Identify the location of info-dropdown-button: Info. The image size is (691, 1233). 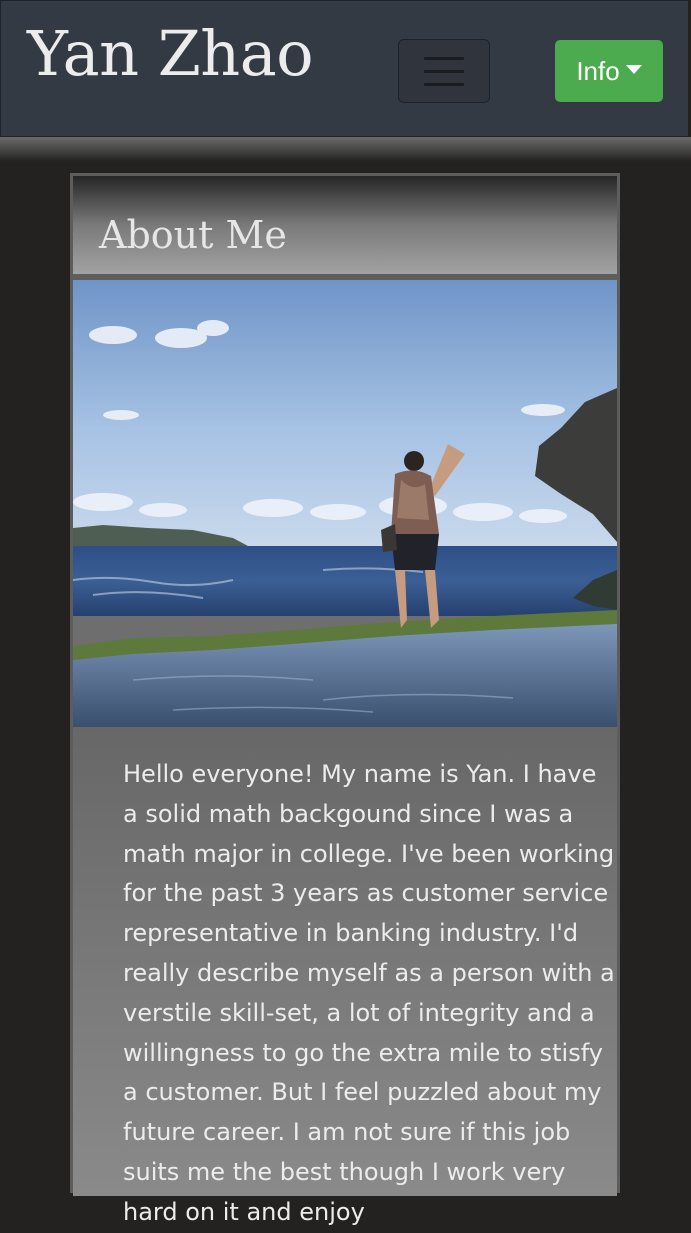
(609, 71).